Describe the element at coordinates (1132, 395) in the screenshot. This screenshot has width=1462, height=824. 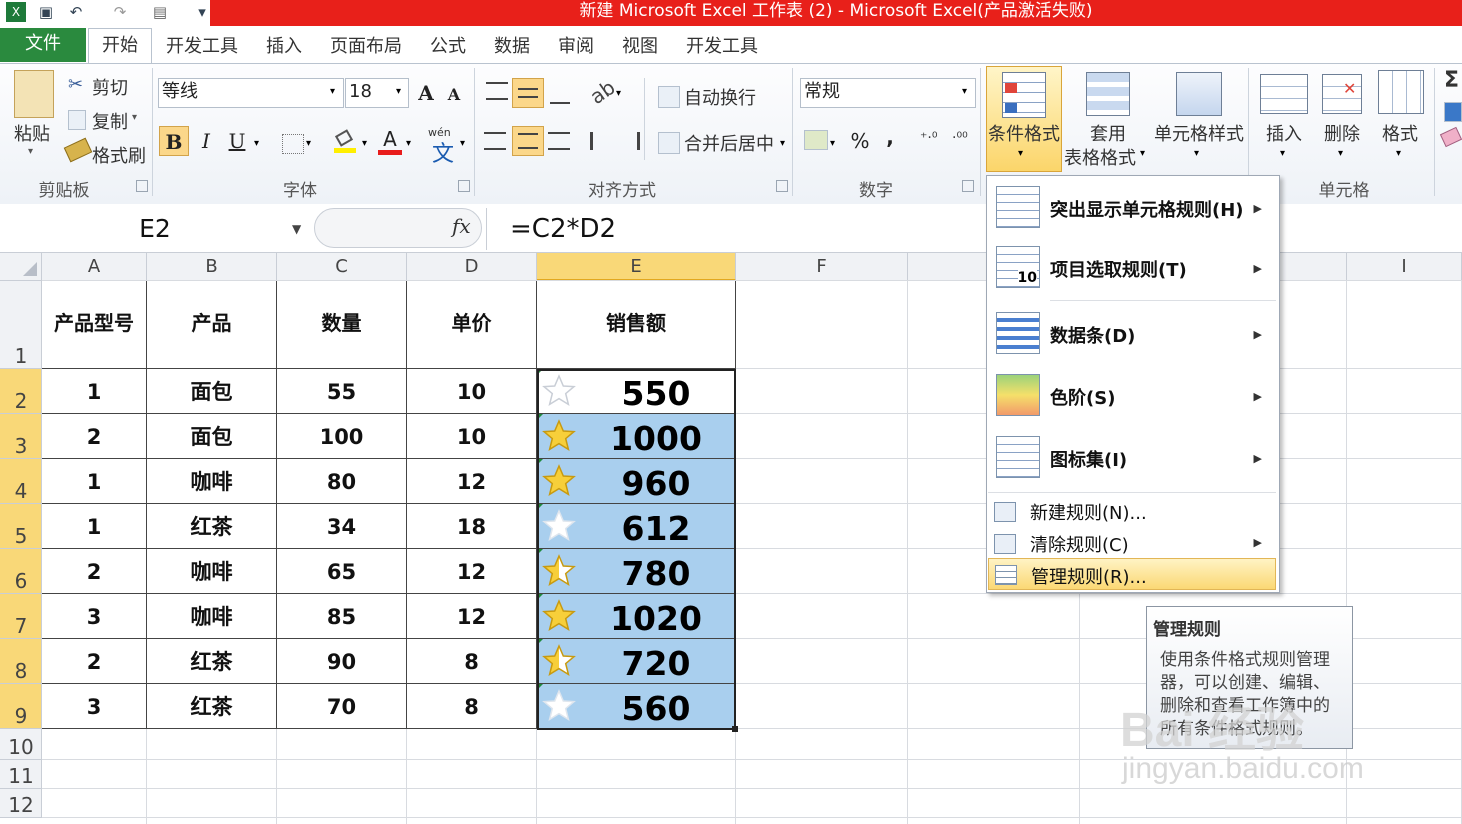
I see `menu-item-color-scales: 色阶(S) ▶` at that location.